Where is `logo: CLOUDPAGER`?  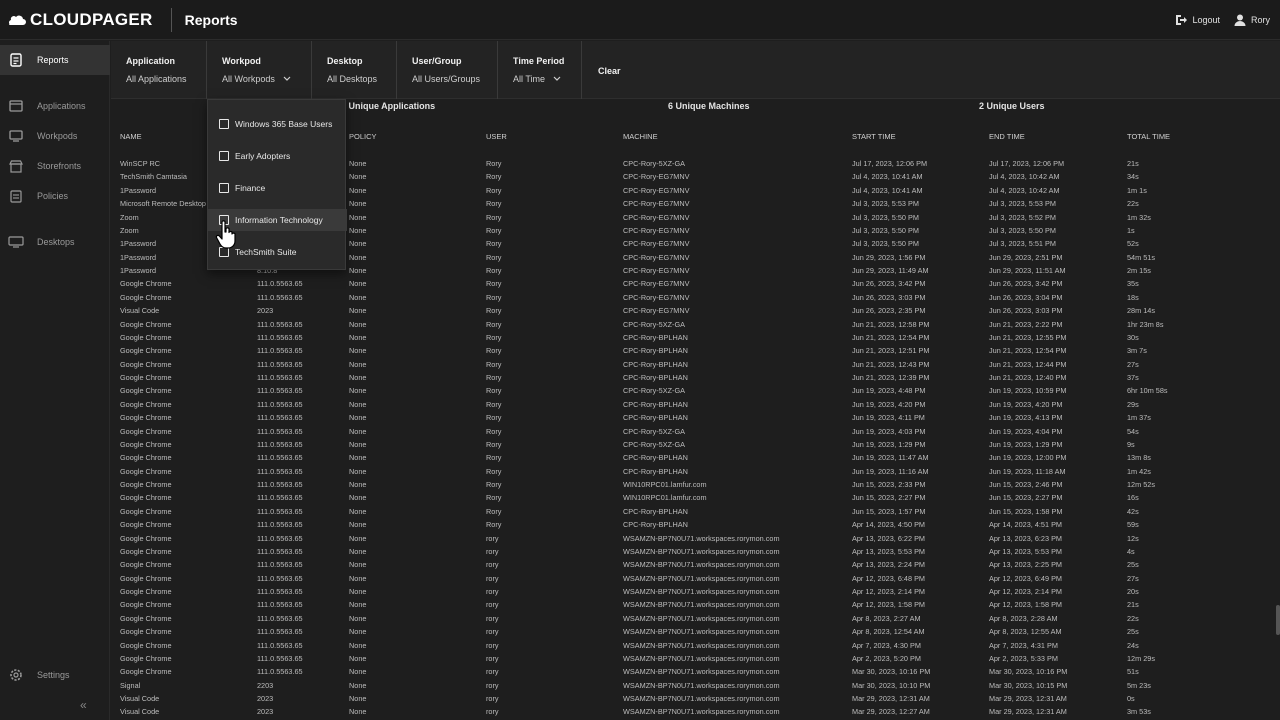 logo: CLOUDPAGER is located at coordinates (80, 20).